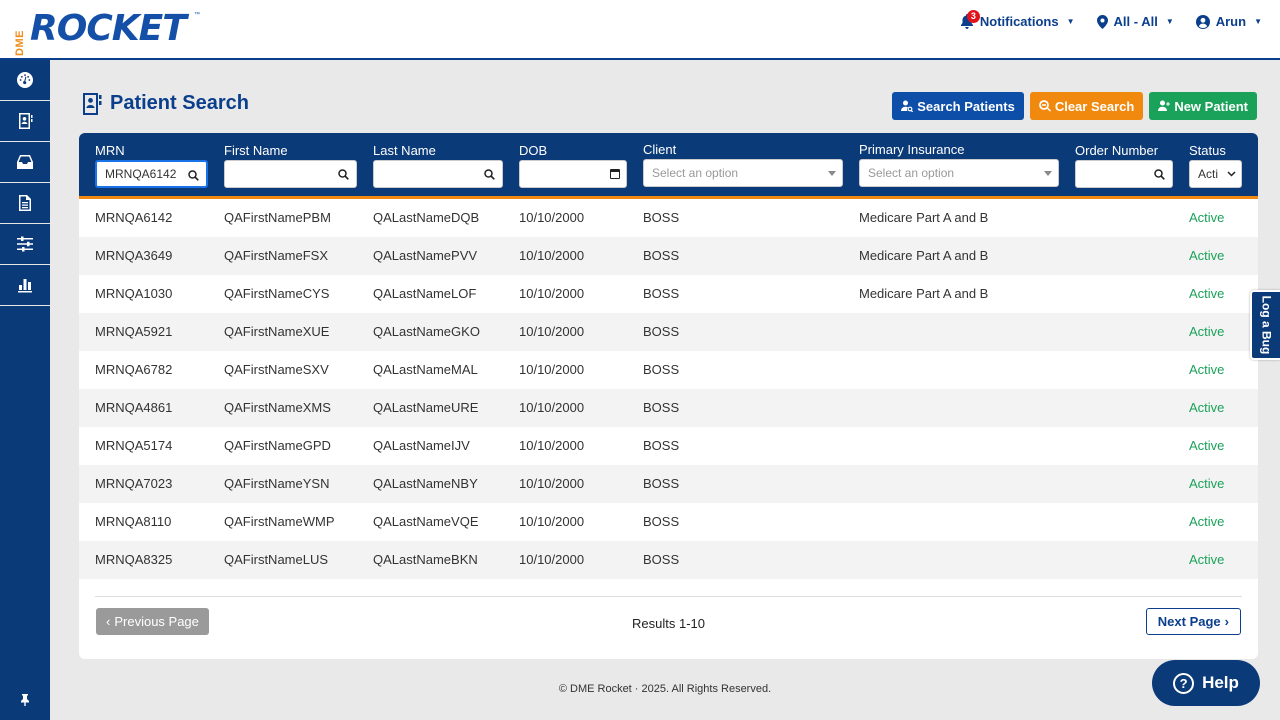  What do you see at coordinates (110, 150) in the screenshot?
I see `mrn-label: MRN` at bounding box center [110, 150].